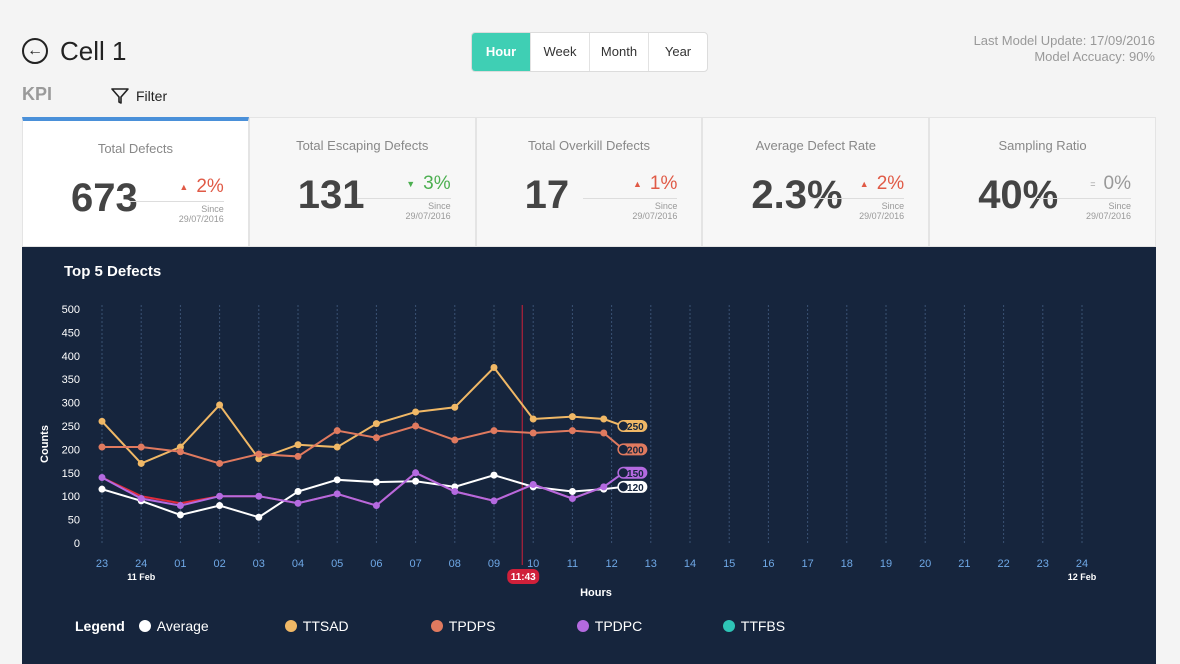  Describe the element at coordinates (882, 216) in the screenshot. I see `since-date: 29/07/2016` at that location.